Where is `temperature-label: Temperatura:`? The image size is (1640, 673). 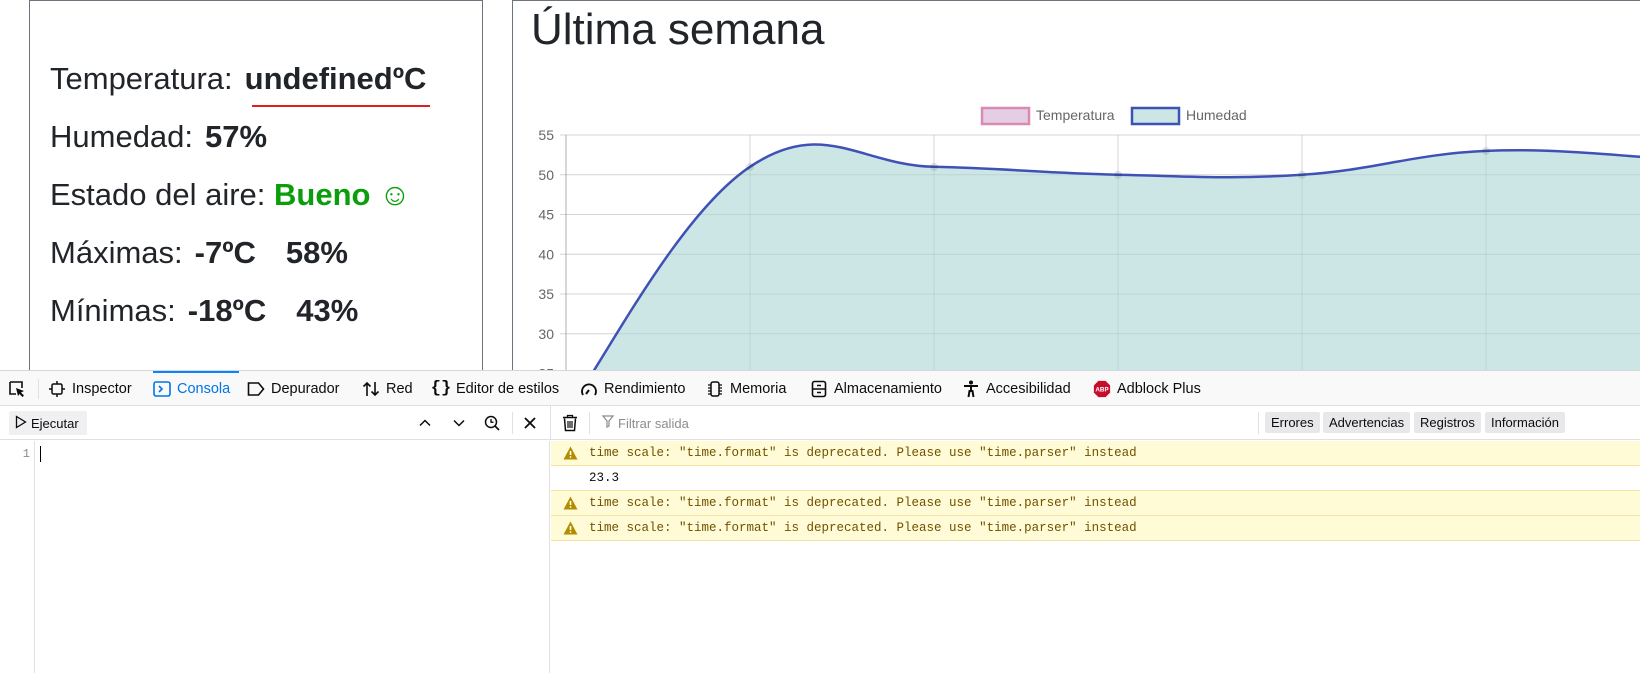 temperature-label: Temperatura: is located at coordinates (141, 78).